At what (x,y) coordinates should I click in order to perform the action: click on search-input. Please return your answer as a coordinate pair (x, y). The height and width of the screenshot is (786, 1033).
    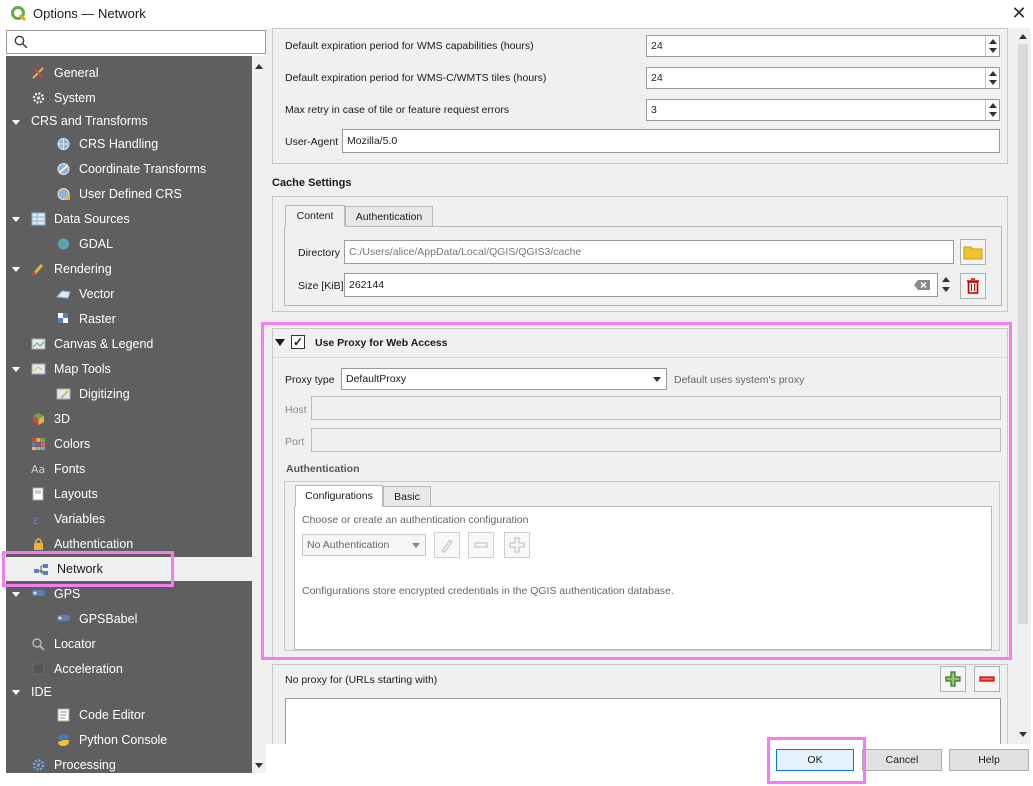
    Looking at the image, I should click on (136, 42).